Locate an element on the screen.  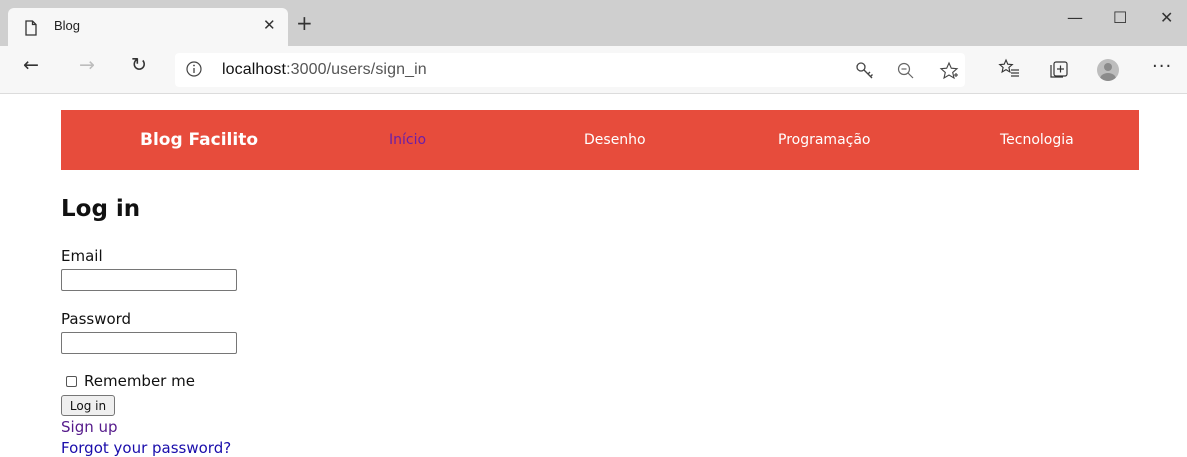
page-title: Log in is located at coordinates (101, 209).